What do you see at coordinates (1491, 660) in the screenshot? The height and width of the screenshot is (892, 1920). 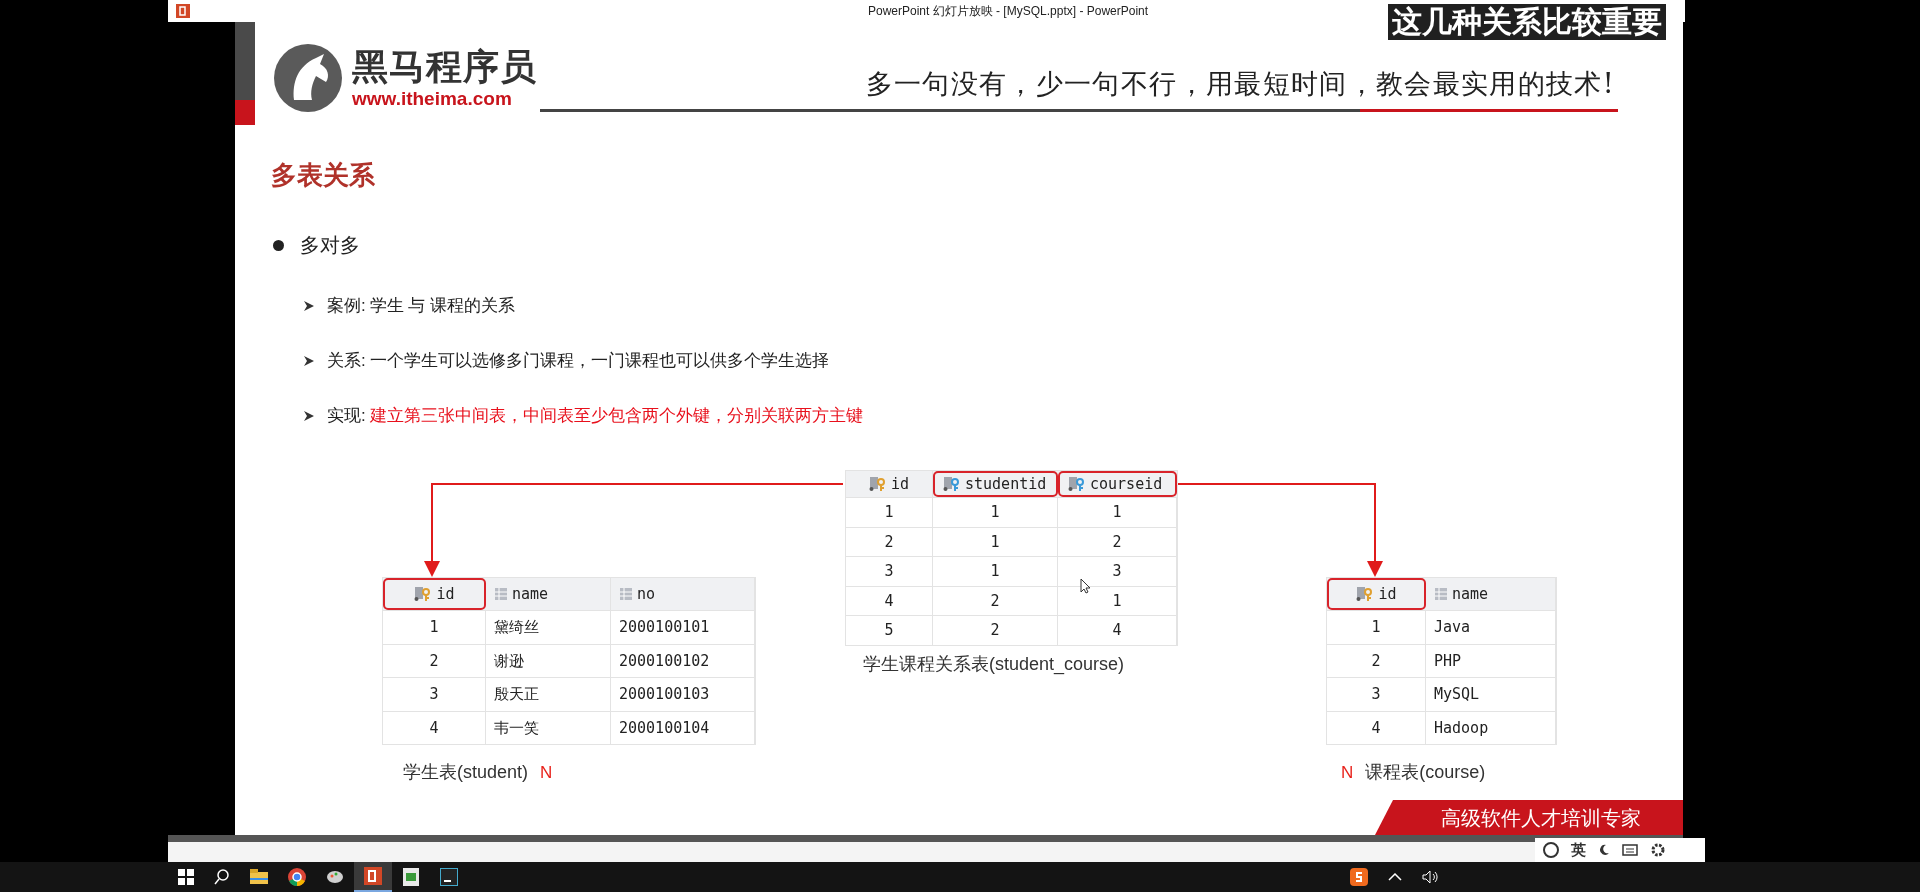 I see `table-cell: PHP` at bounding box center [1491, 660].